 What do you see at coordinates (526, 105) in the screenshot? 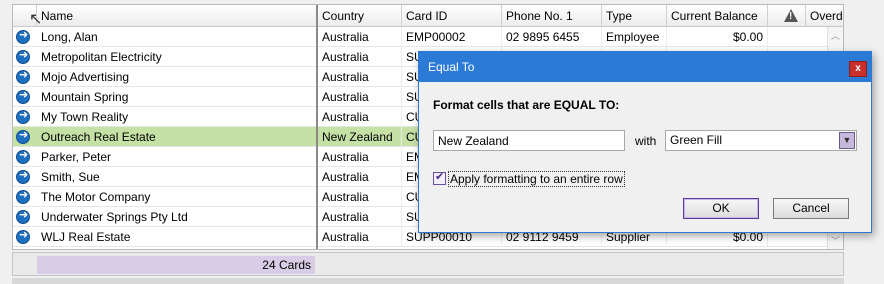
I see `dialog-heading: Format cells that are EQUAL TO:` at bounding box center [526, 105].